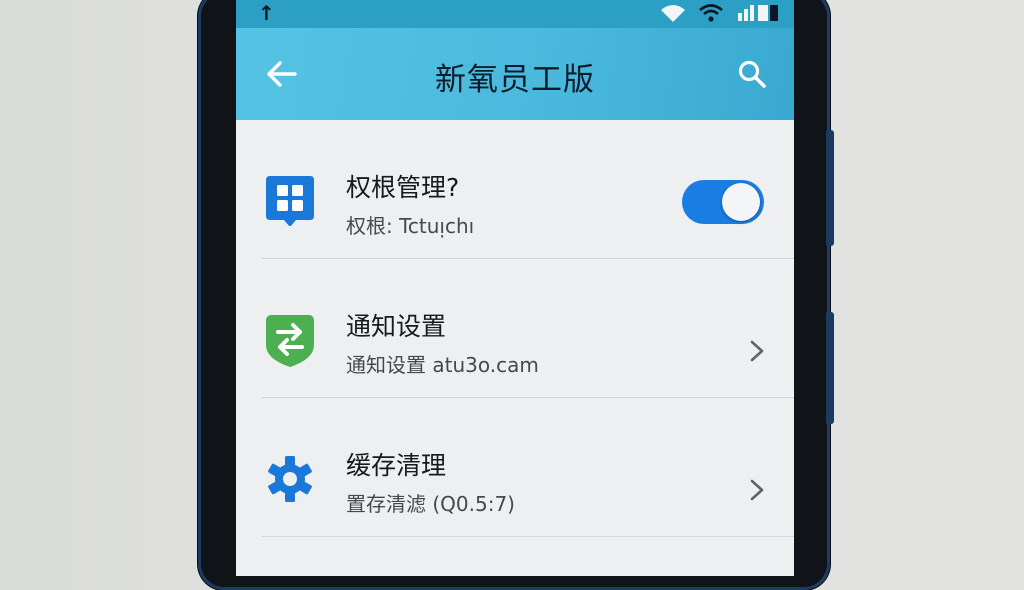 Image resolution: width=1024 pixels, height=590 pixels. I want to click on gear-icon, so click(290, 479).